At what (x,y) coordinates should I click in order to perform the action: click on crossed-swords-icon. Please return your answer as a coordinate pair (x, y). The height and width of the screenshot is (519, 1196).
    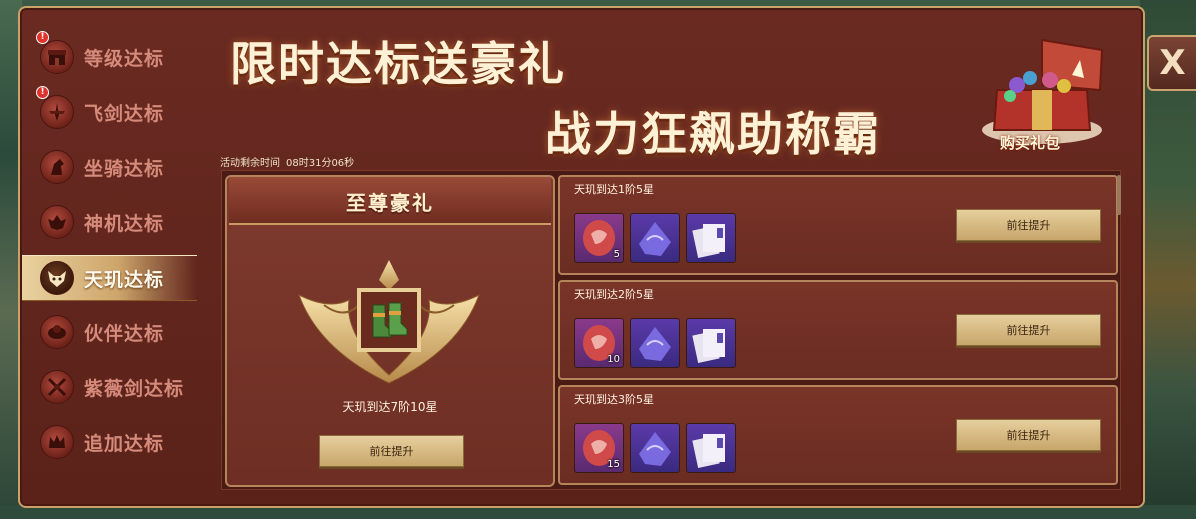
    Looking at the image, I should click on (57, 387).